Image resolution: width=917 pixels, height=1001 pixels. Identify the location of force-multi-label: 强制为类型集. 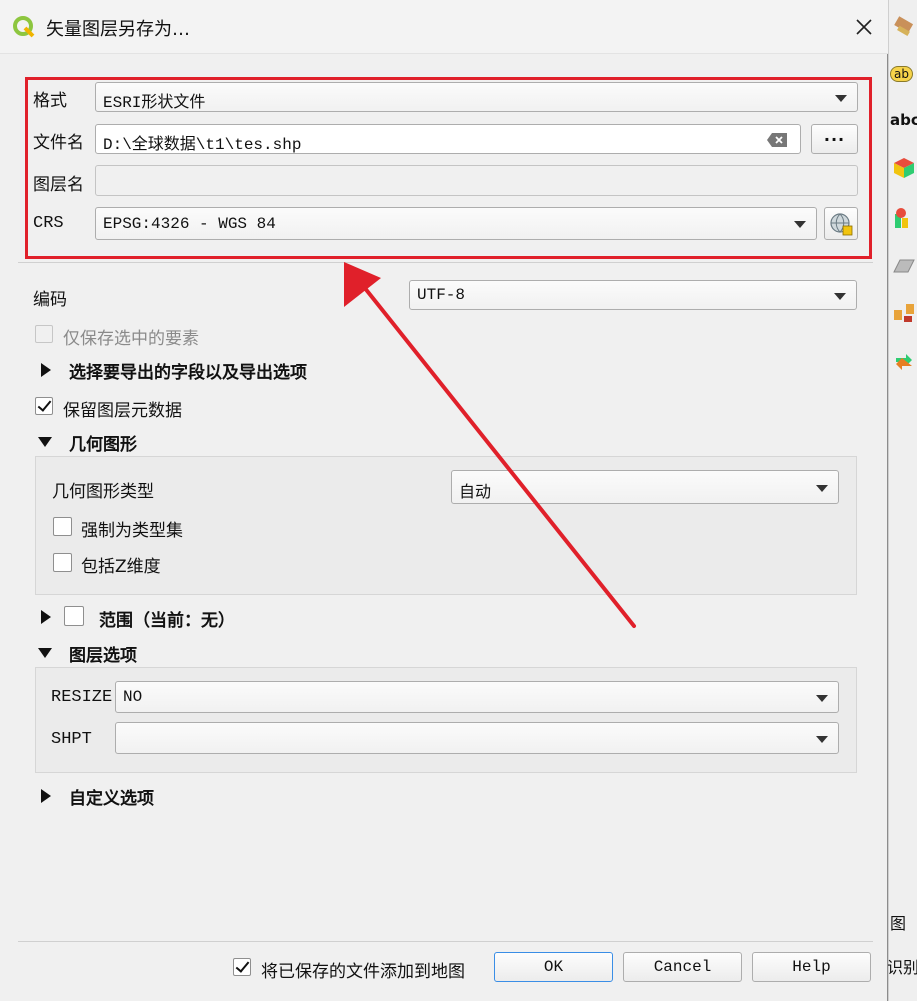
(132, 531).